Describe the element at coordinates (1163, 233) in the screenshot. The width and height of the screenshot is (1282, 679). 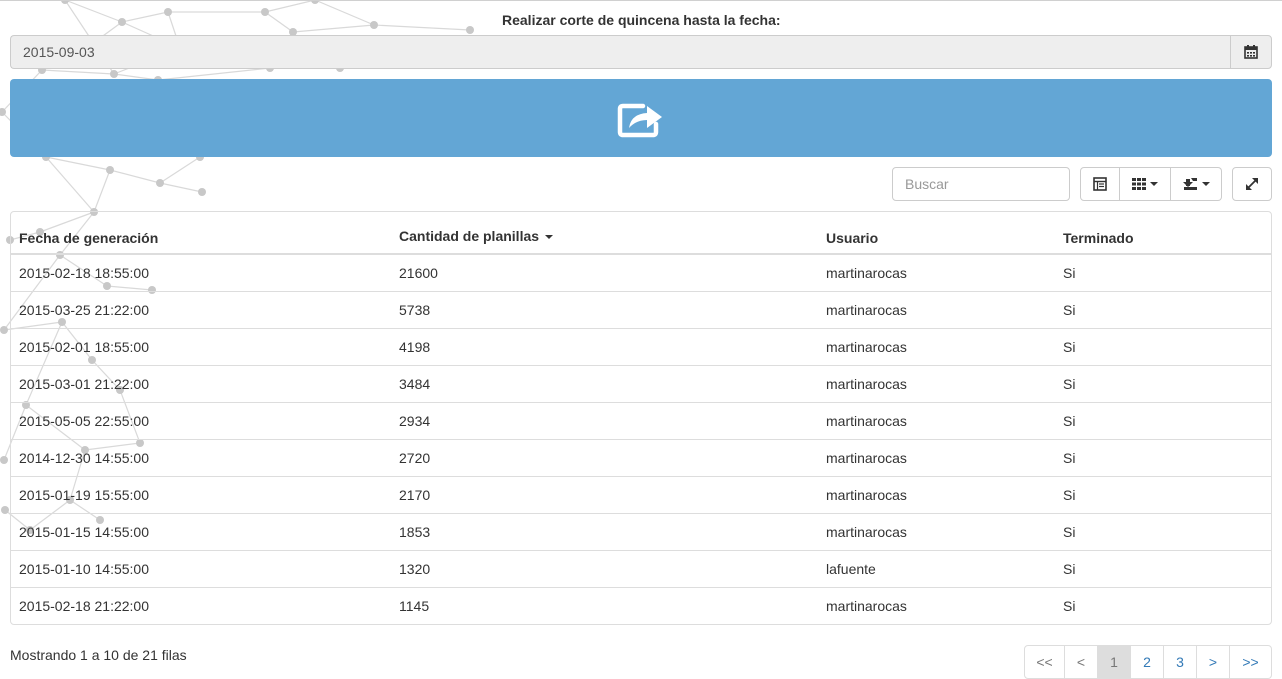
I see `column-header-finished: Terminado` at that location.